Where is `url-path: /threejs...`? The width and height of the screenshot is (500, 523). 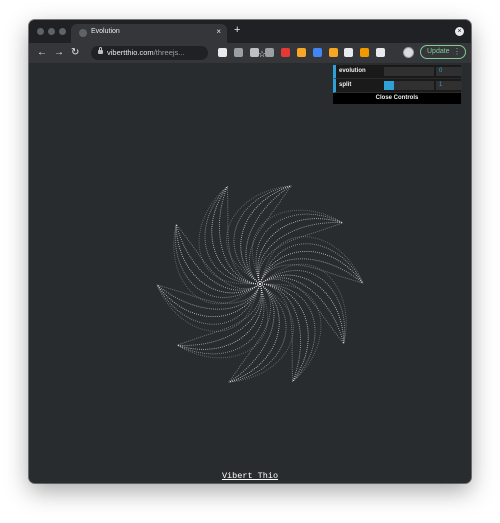 url-path: /threejs... is located at coordinates (169, 52).